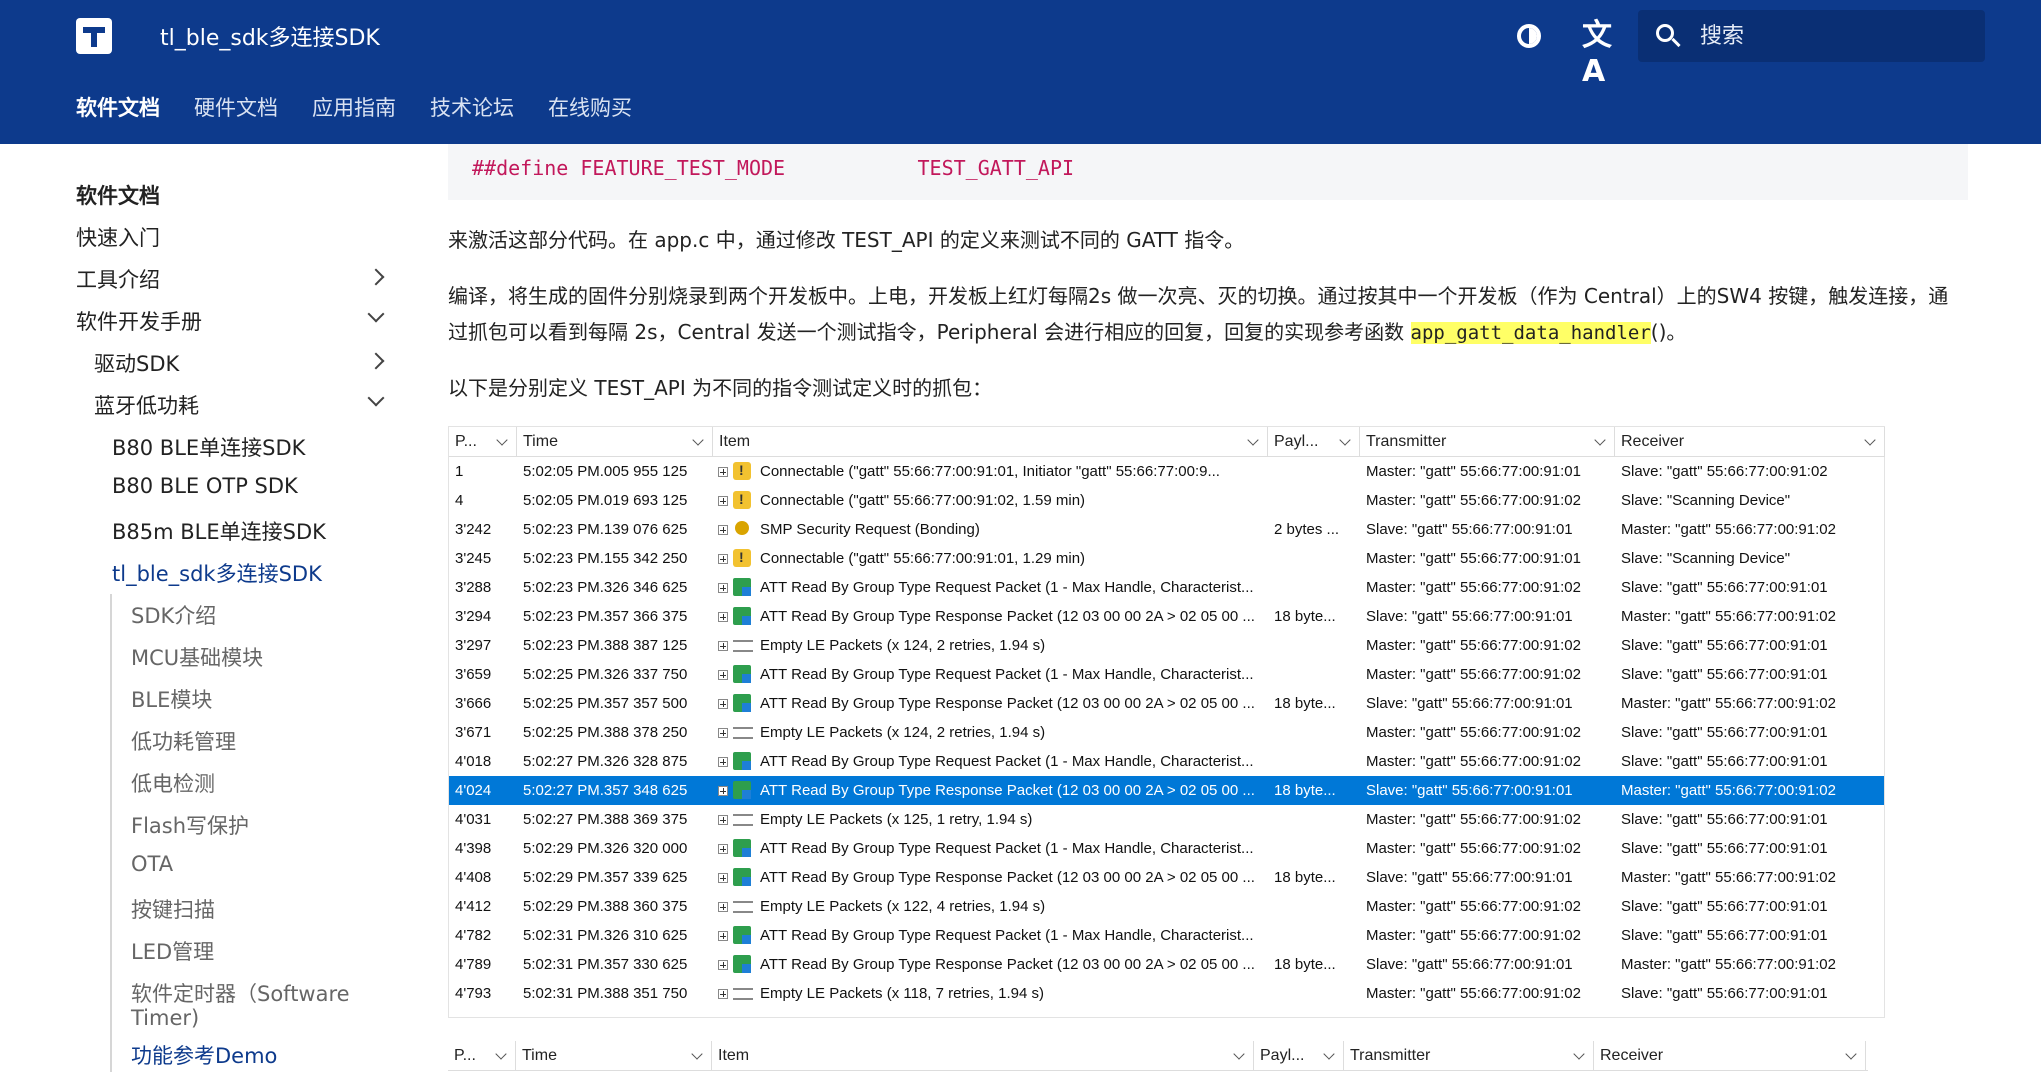 This screenshot has height=1075, width=2041. What do you see at coordinates (205, 486) in the screenshot?
I see `sidebar-item-b80-otp: B80 BLE OTP SDK` at bounding box center [205, 486].